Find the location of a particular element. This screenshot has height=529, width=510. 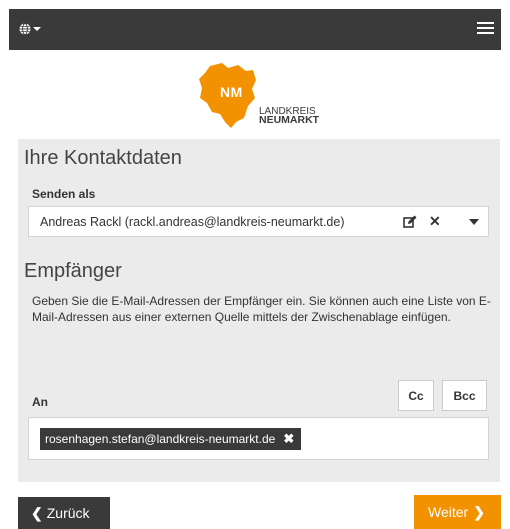

hamburger-icon is located at coordinates (485, 28).